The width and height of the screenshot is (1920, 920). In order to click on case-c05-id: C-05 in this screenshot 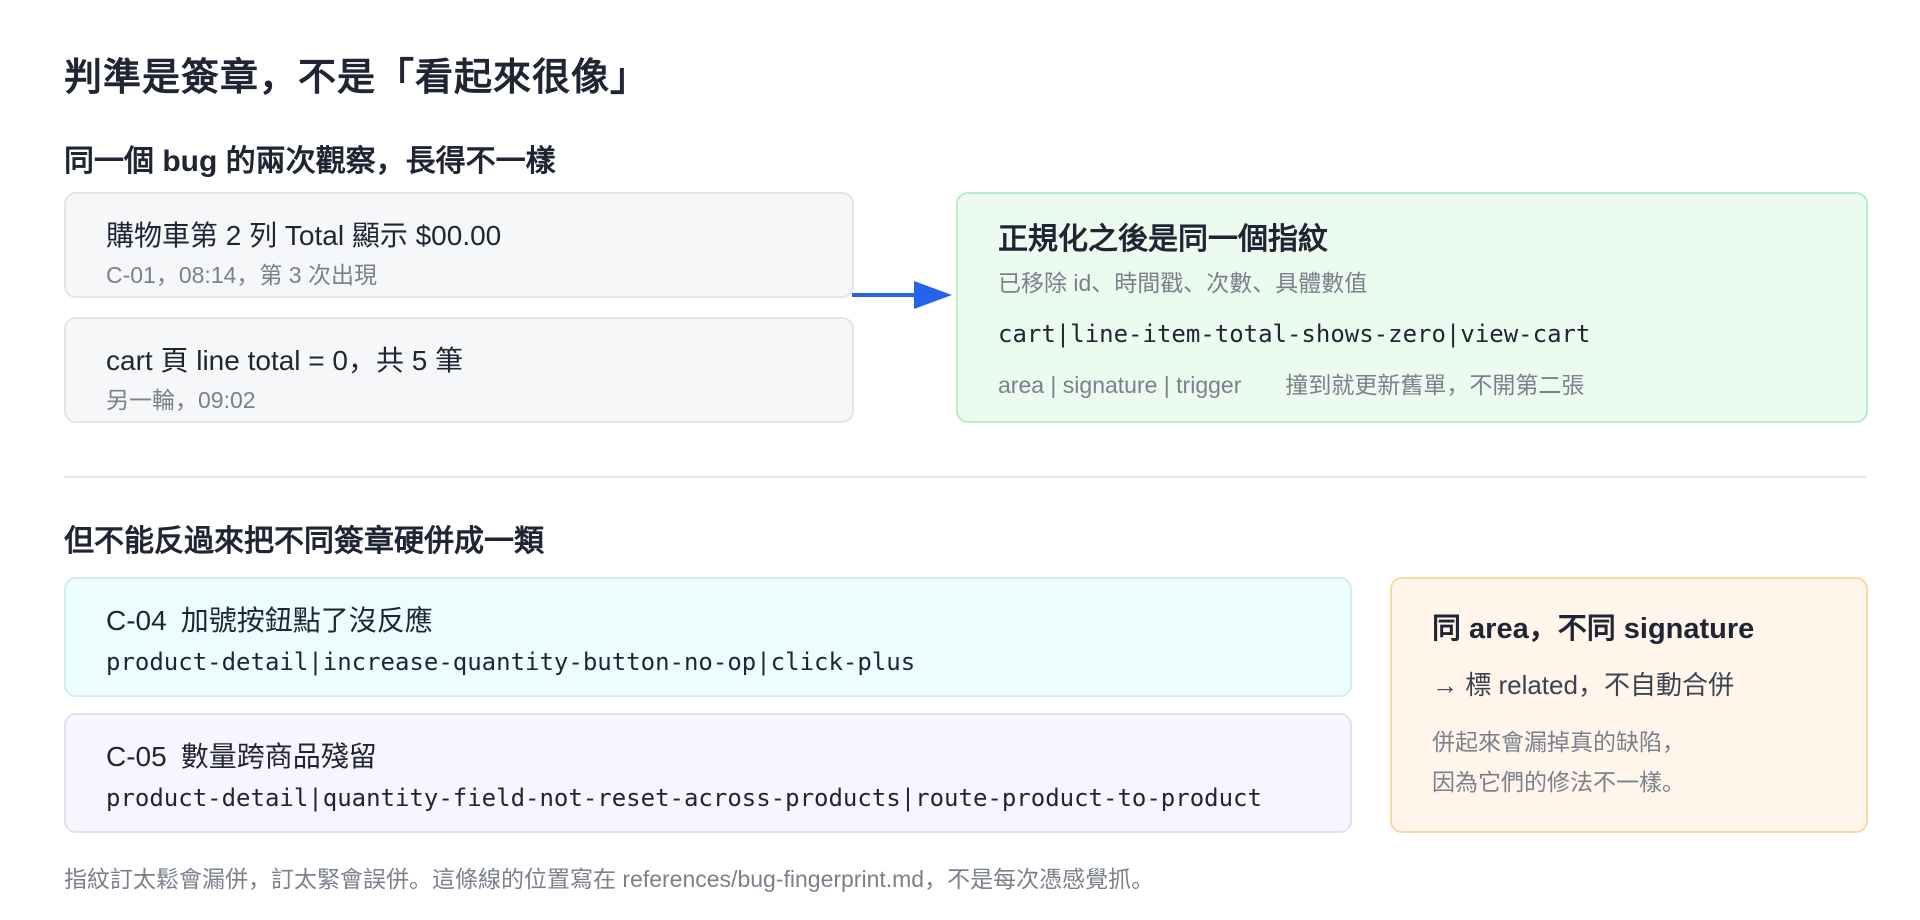, I will do `click(136, 756)`.